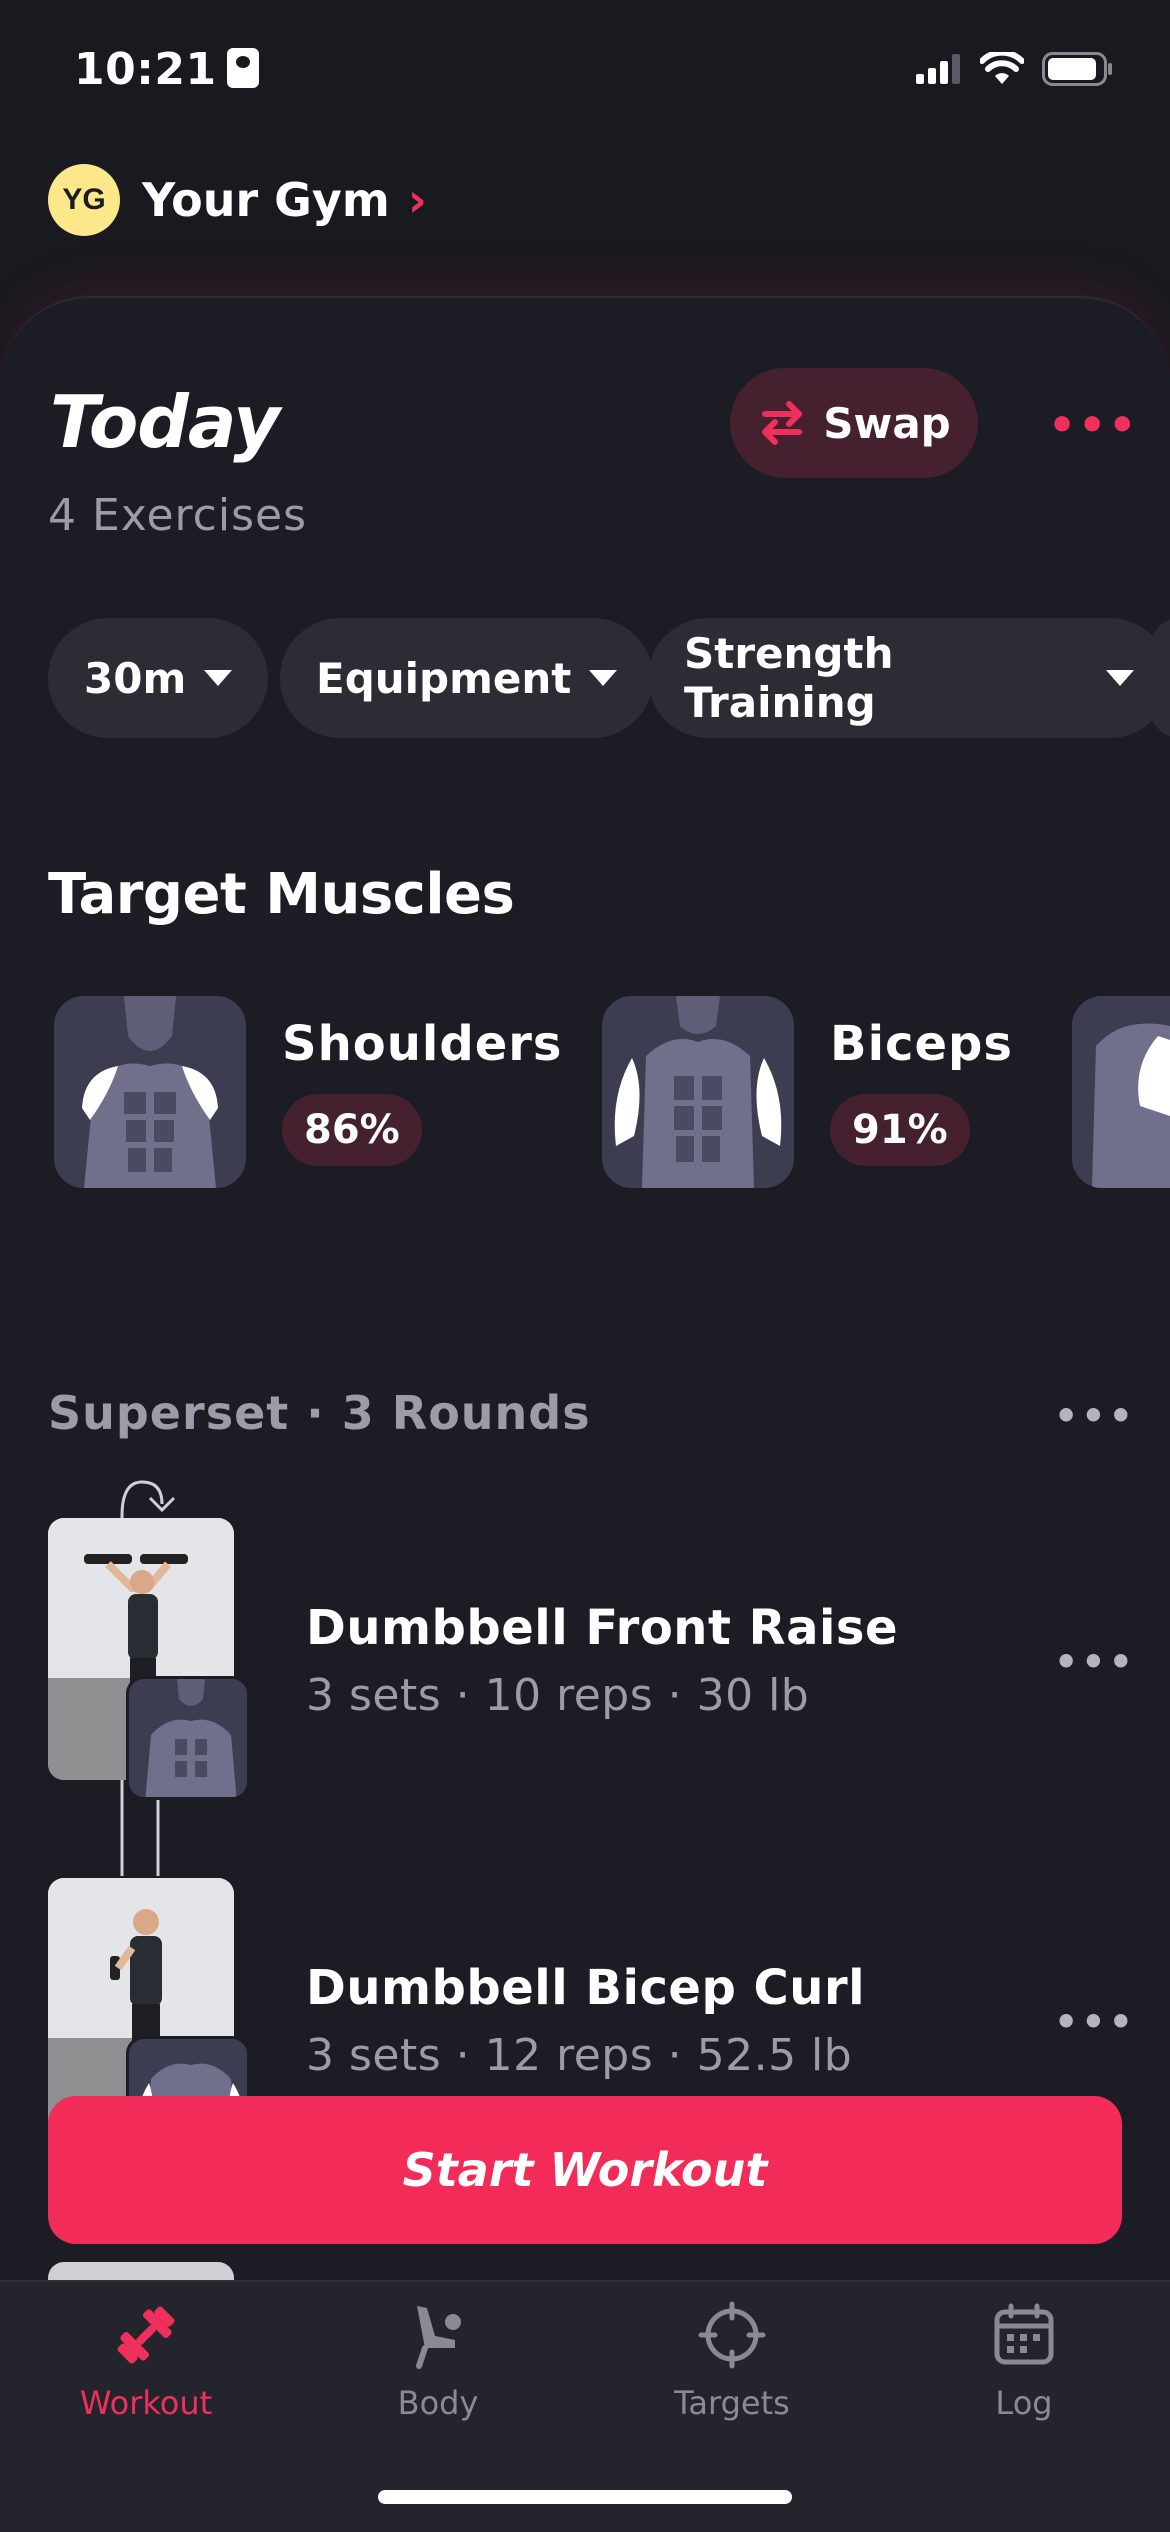  What do you see at coordinates (166, 69) in the screenshot?
I see `status-time: 10:21` at bounding box center [166, 69].